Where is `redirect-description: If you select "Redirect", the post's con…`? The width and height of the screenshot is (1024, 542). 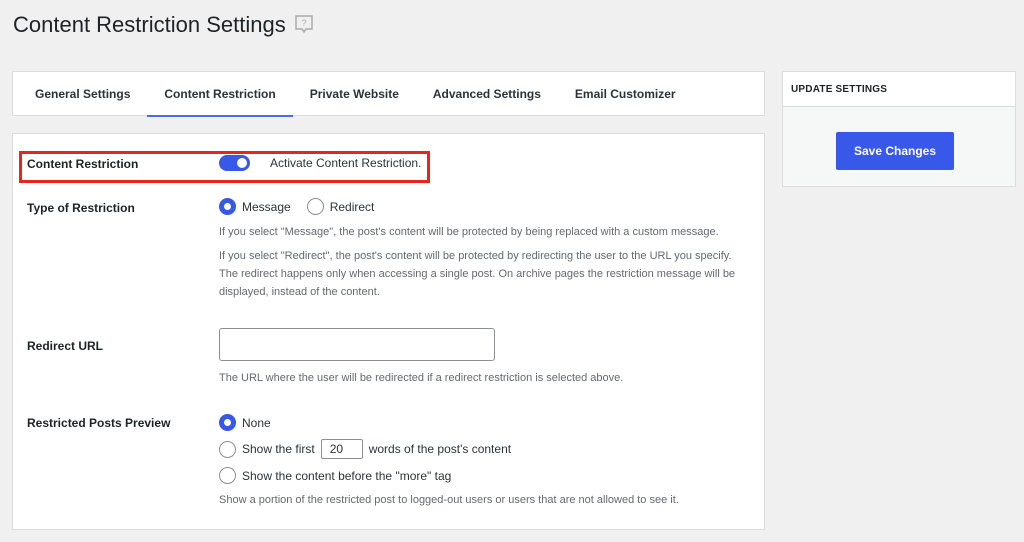
redirect-description: If you select "Redirect", the post's con… is located at coordinates (477, 274).